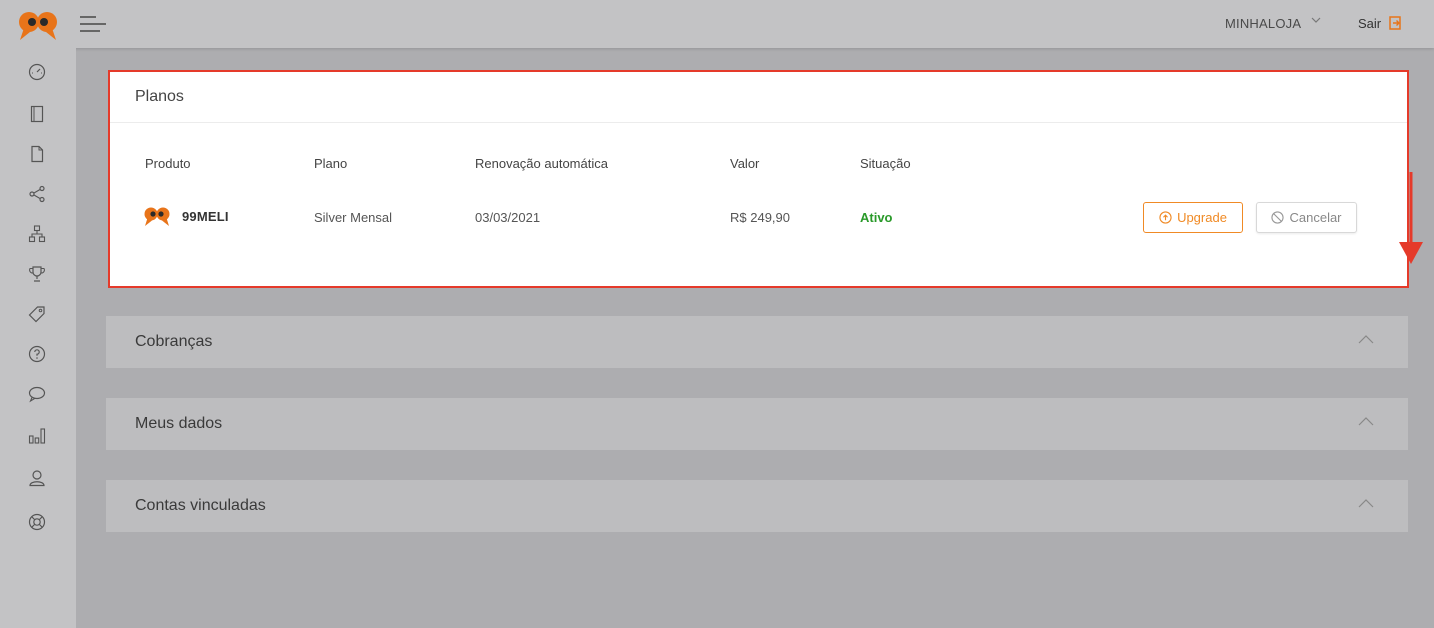  What do you see at coordinates (1278, 217) in the screenshot?
I see `ban-icon` at bounding box center [1278, 217].